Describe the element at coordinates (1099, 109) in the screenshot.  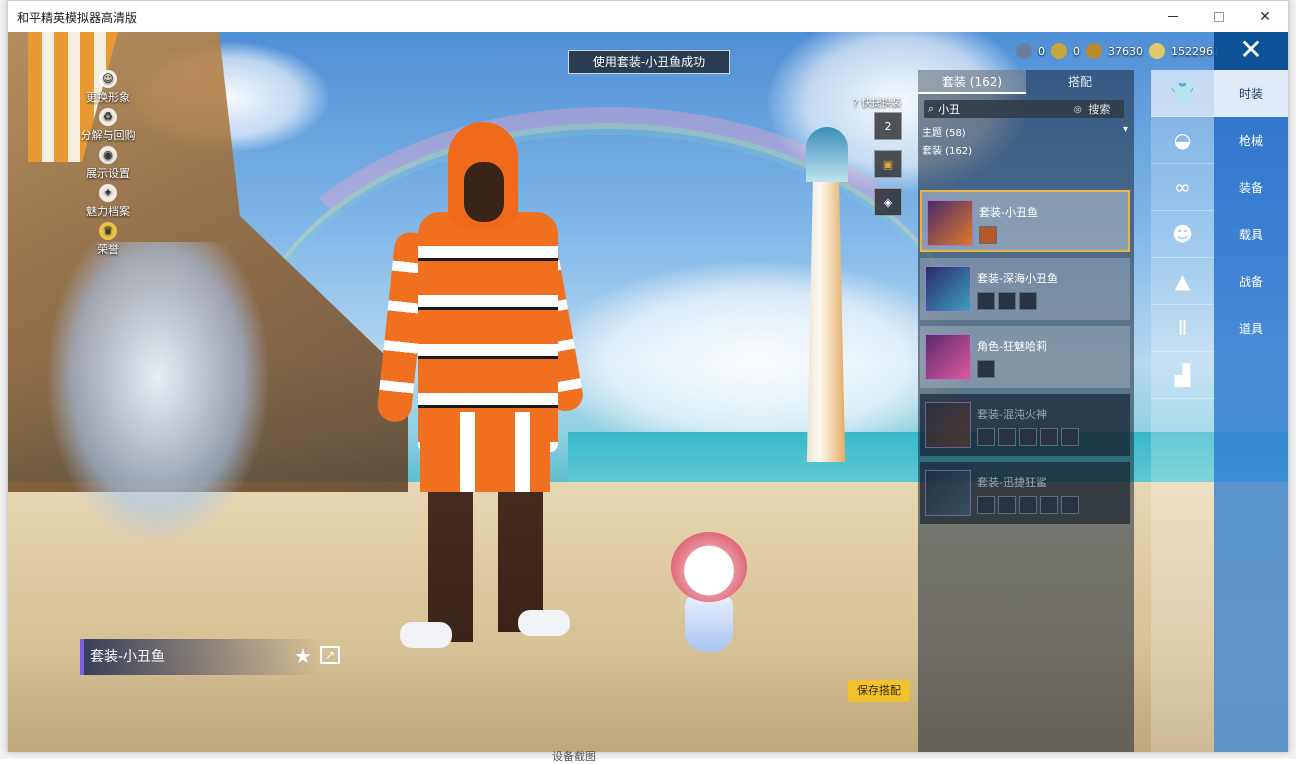
I see `search-button: 搜索` at that location.